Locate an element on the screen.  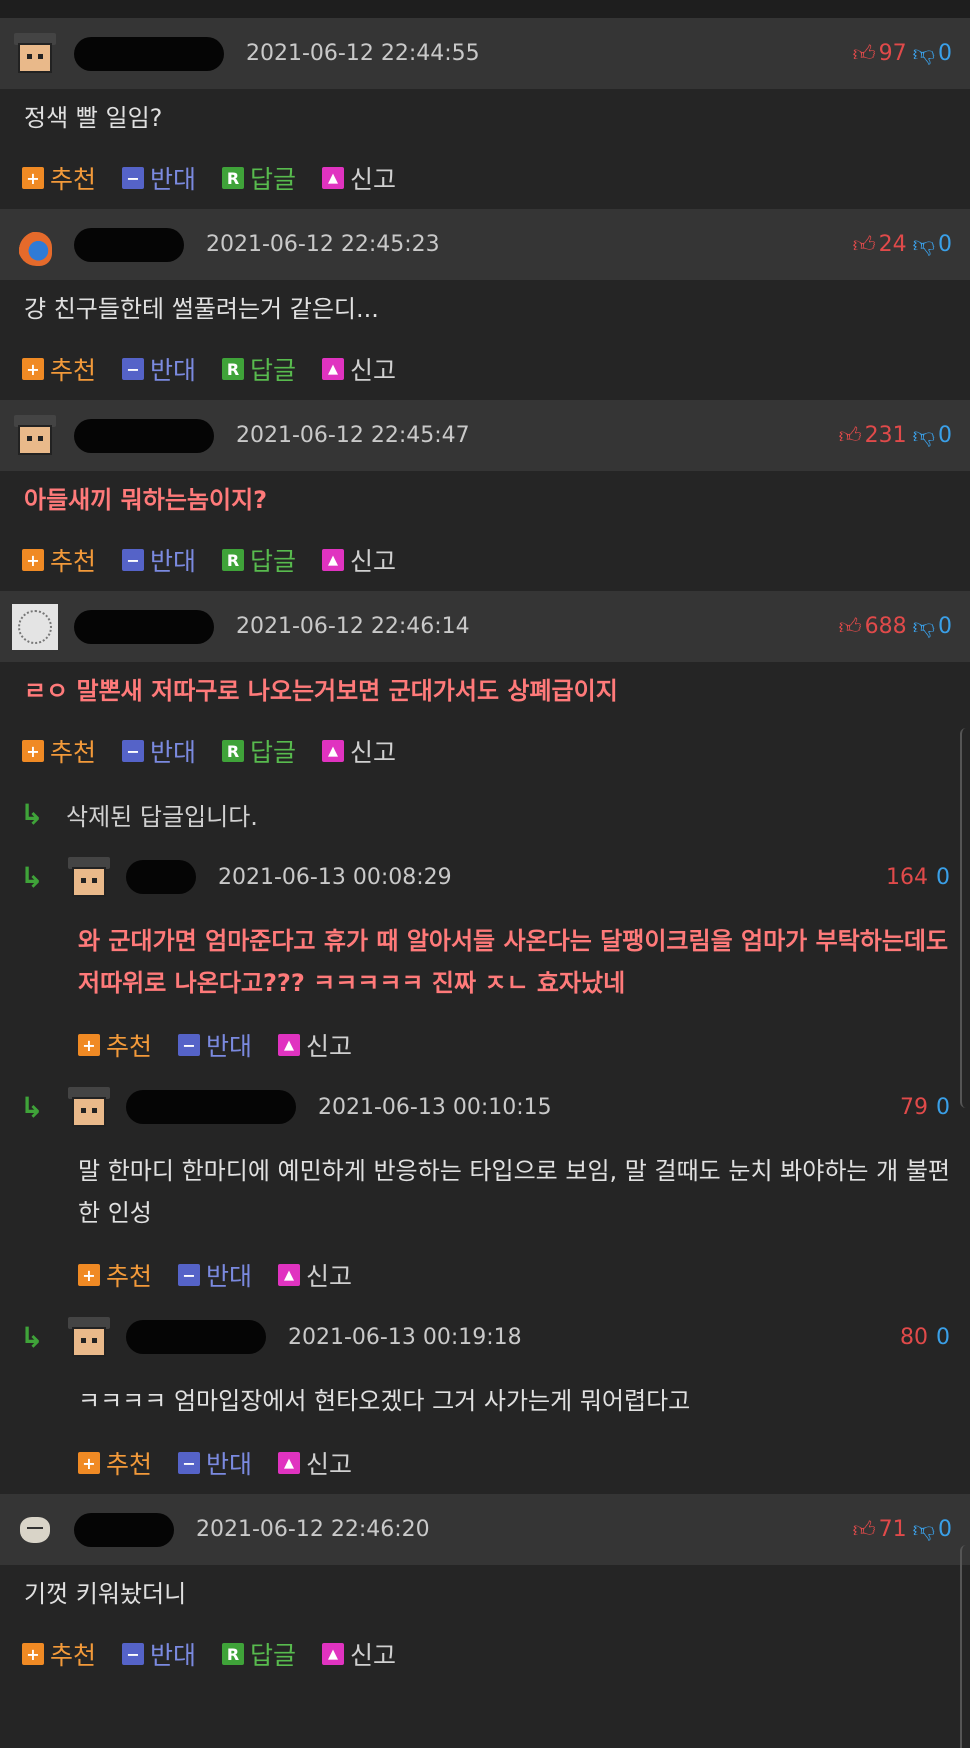
comment-actions: + 추천 − 반대 R 답글 ▲ 신고 is located at coordinates (485, 178).